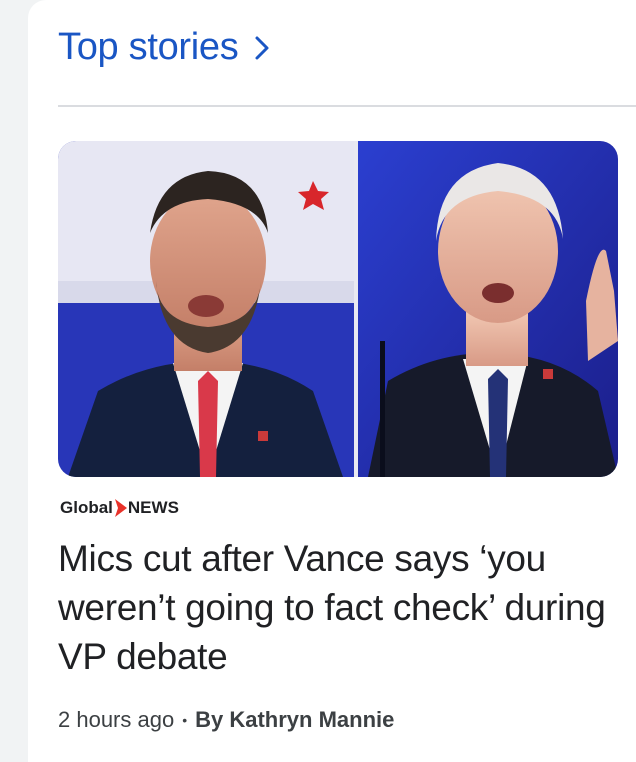  I want to click on arrow-right-icon, so click(120, 508).